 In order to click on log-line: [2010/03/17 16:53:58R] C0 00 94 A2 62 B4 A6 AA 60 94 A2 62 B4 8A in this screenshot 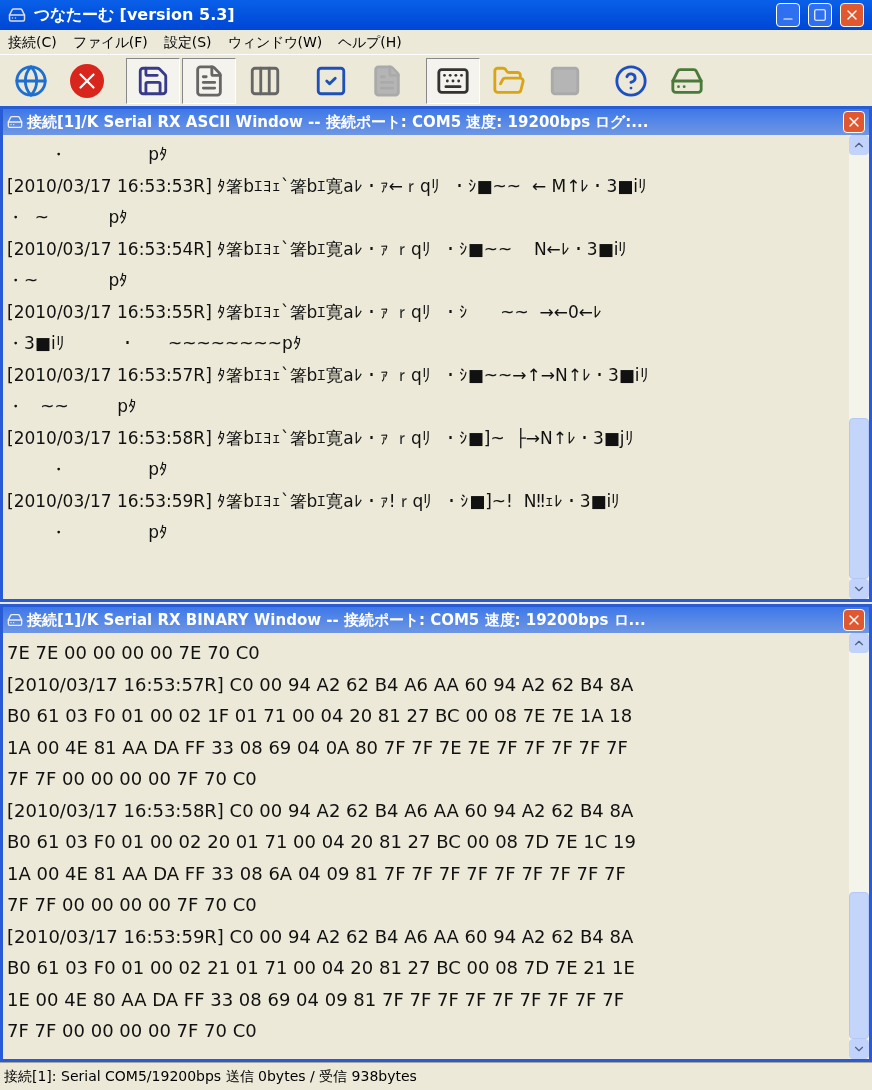, I will do `click(321, 810)`.